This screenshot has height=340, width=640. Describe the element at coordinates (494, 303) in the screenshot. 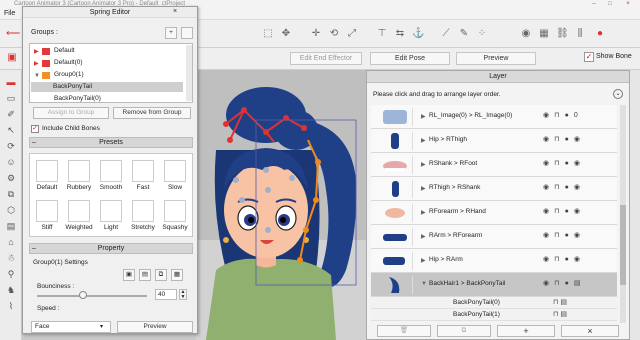

I see `layer-subrow: BackPonyTail(0) ⊓ ▤` at that location.